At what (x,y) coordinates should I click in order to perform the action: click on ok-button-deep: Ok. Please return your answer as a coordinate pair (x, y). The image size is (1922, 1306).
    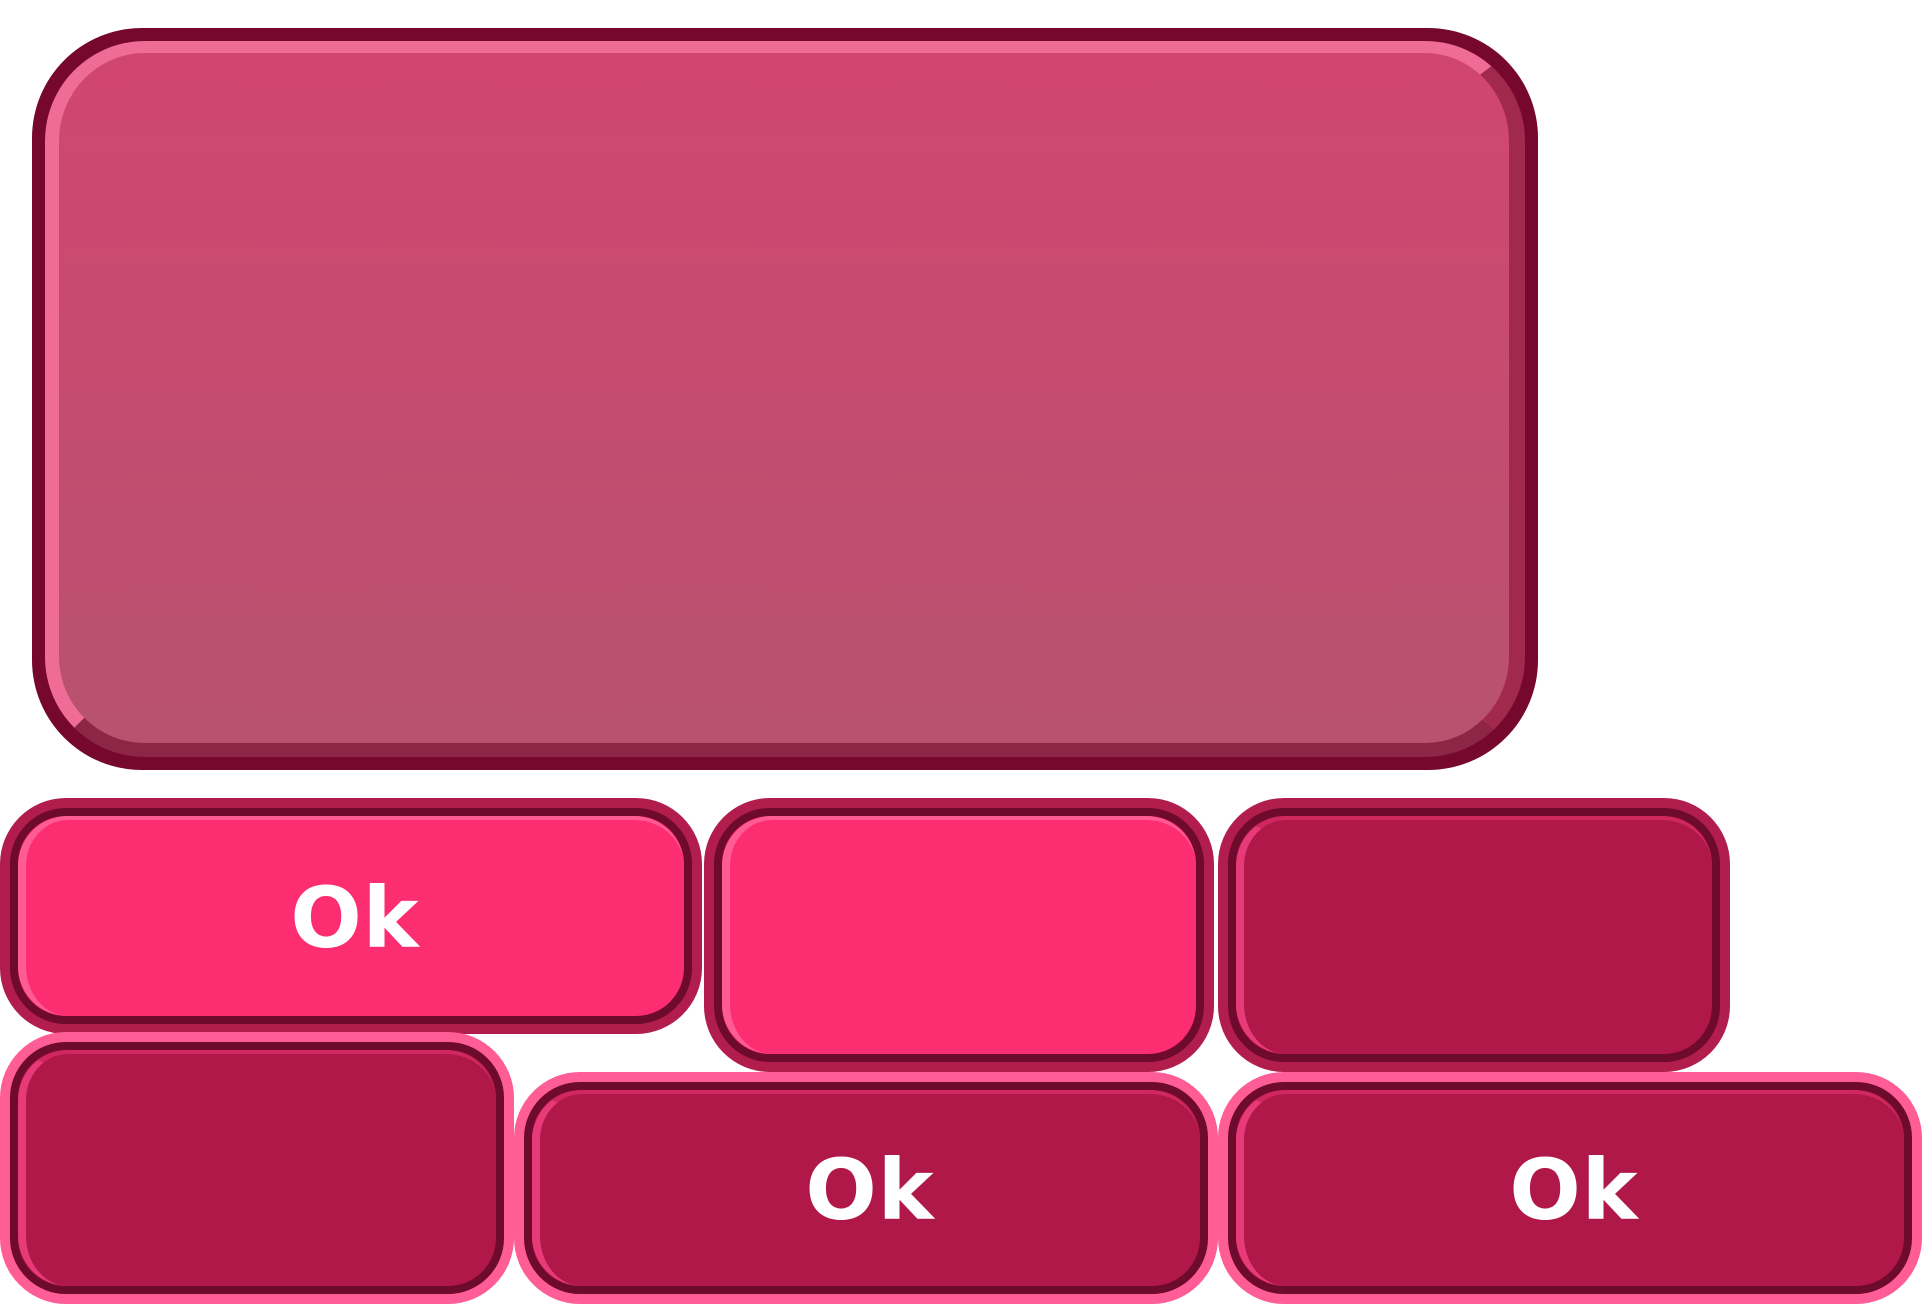
    Looking at the image, I should click on (866, 1188).